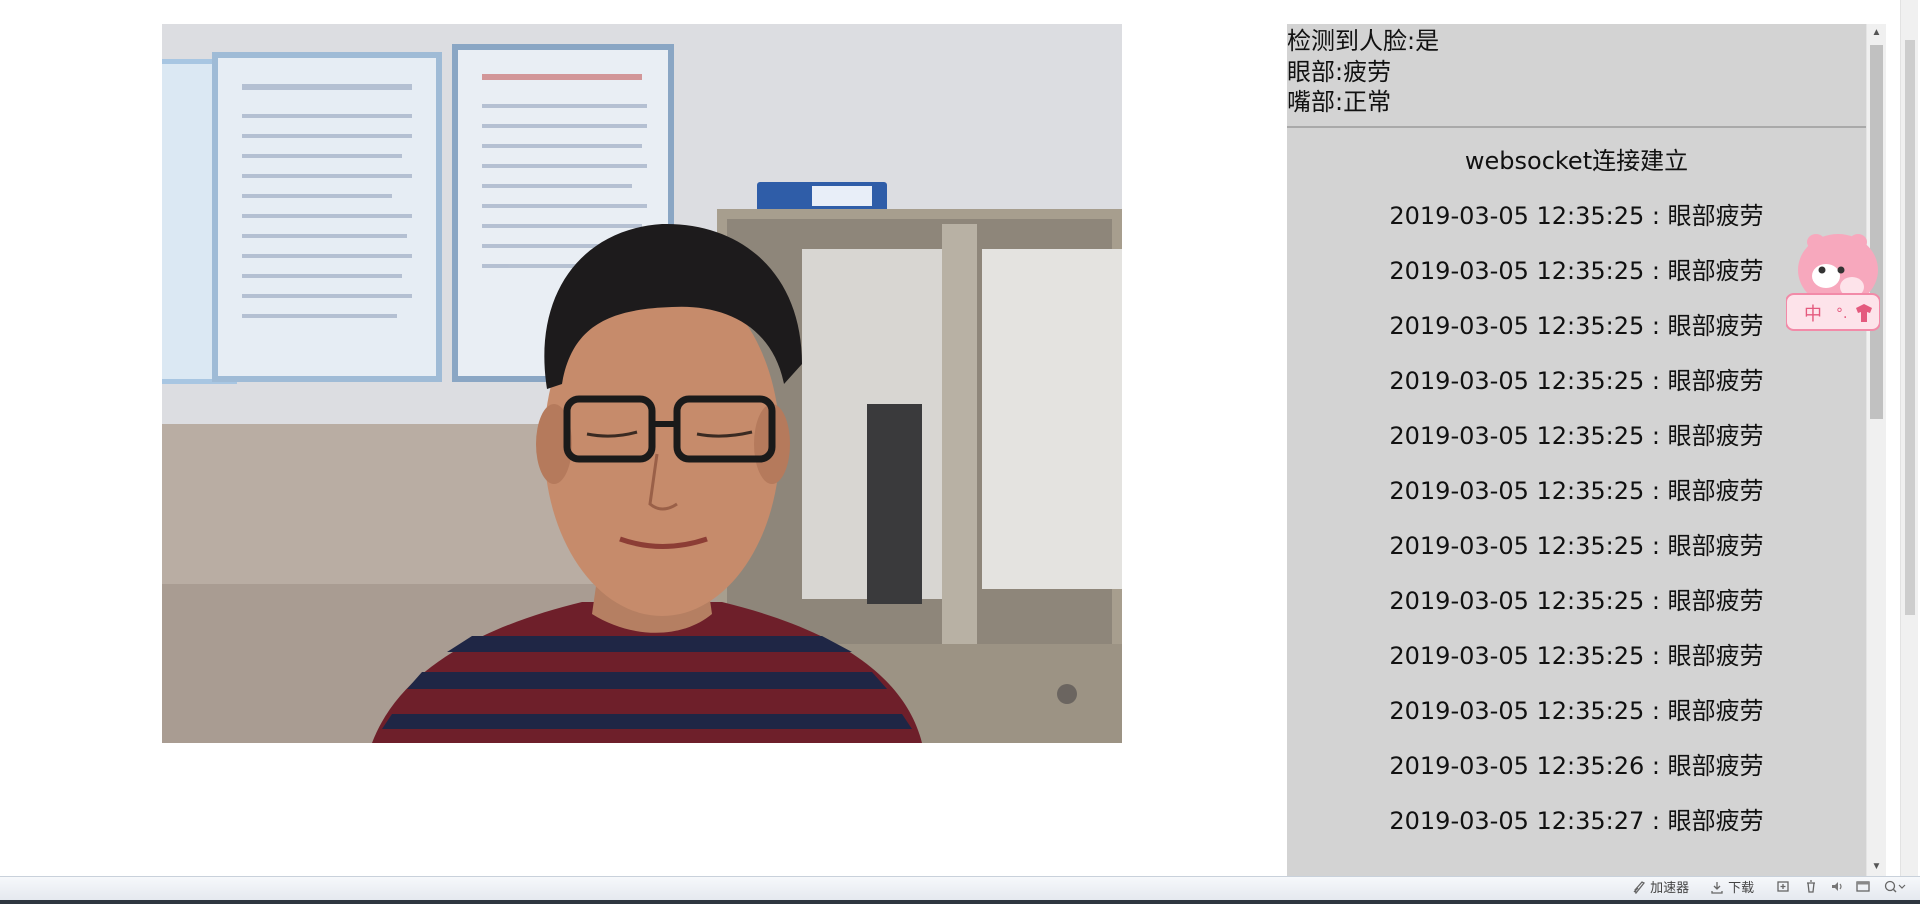 This screenshot has height=904, width=1920. I want to click on scroll-down-arrow-icon: ▼, so click(1876, 867).